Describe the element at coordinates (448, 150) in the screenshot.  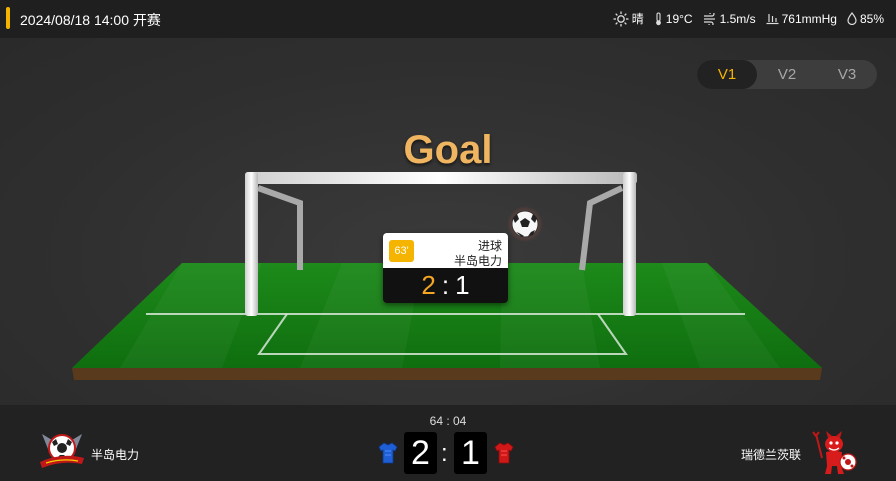
I see `goal-title: Goal` at that location.